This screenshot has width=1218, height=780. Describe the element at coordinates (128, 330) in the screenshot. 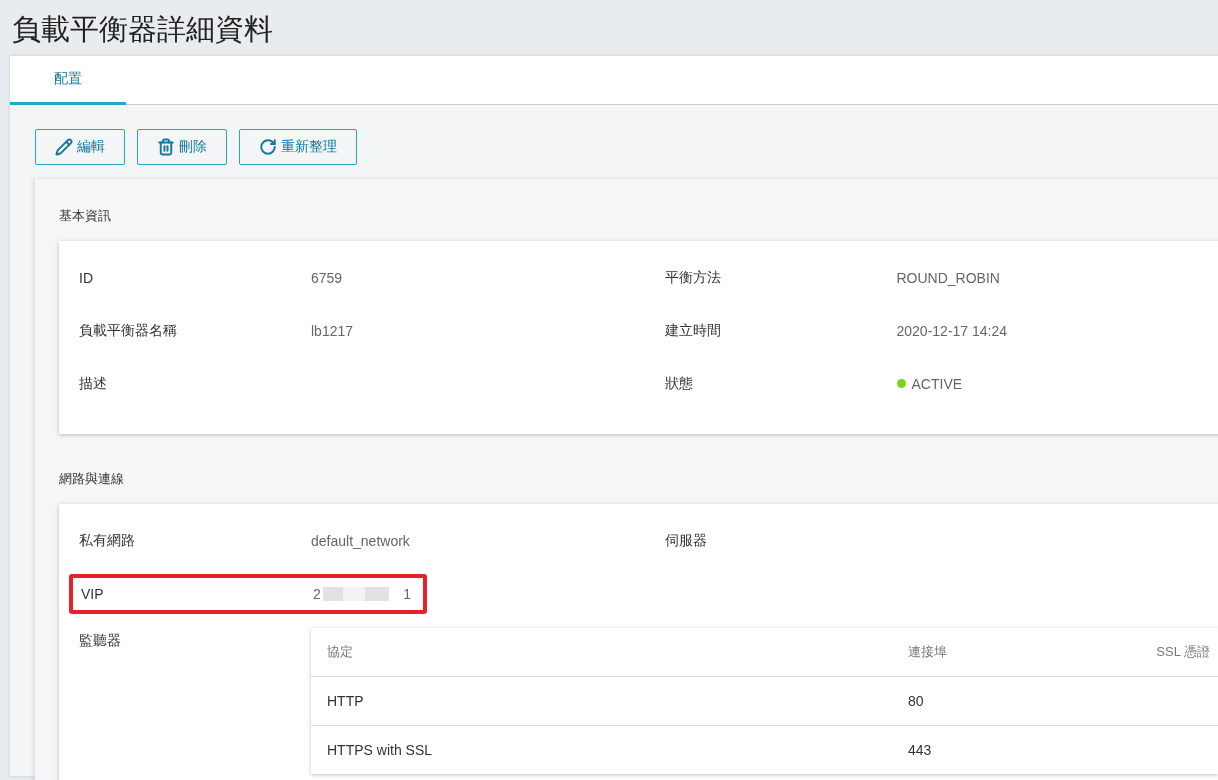

I see `field-label: 負載平衡器名稱` at that location.